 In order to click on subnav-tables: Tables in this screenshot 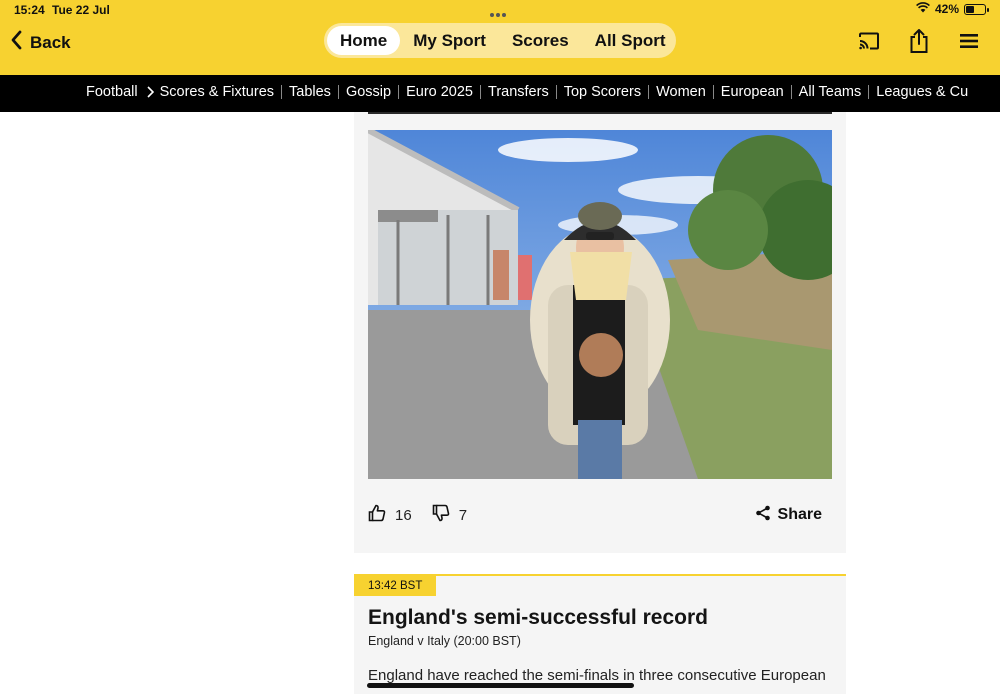, I will do `click(310, 92)`.